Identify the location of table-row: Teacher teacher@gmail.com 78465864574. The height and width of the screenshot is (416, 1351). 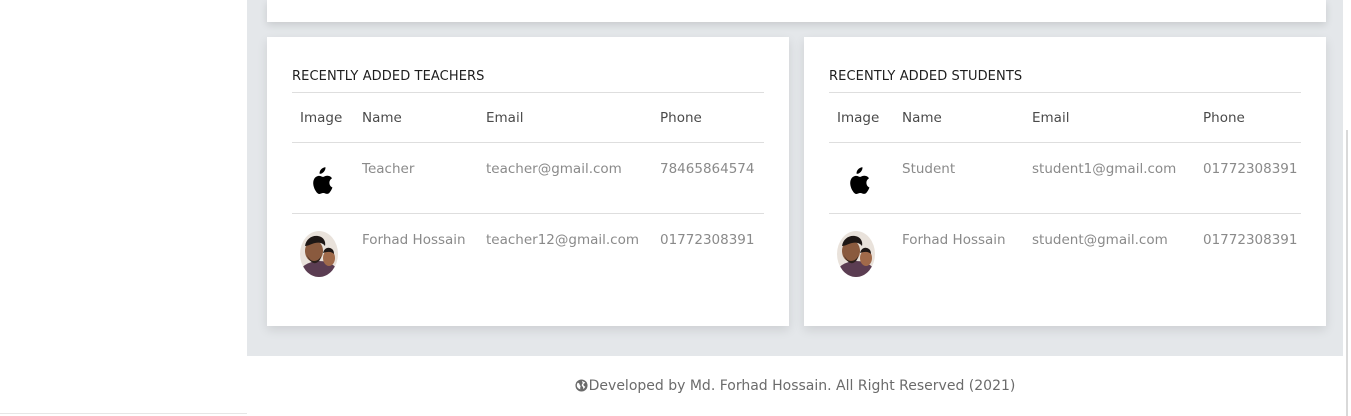
(528, 178).